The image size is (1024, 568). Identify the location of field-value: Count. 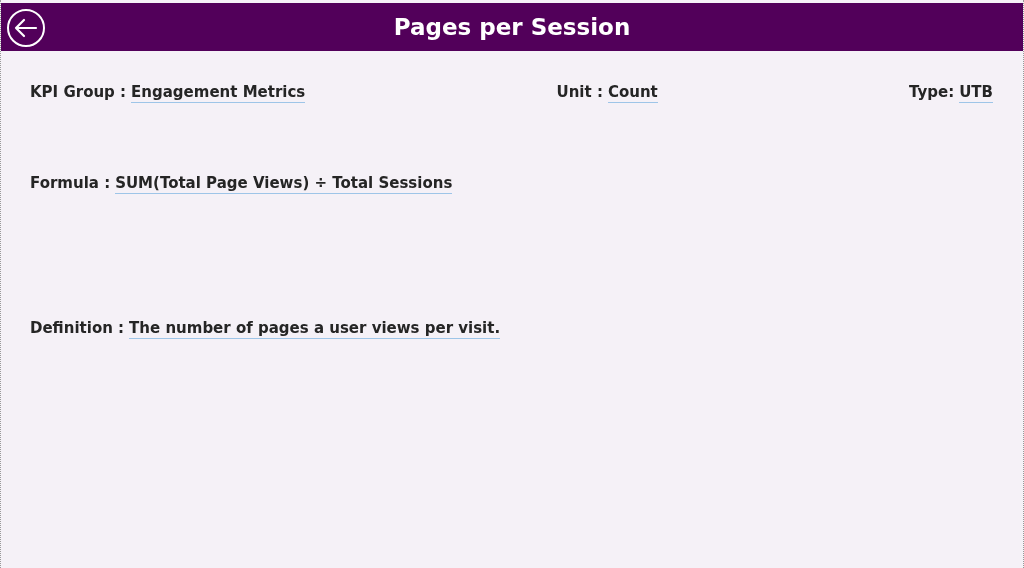
(632, 93).